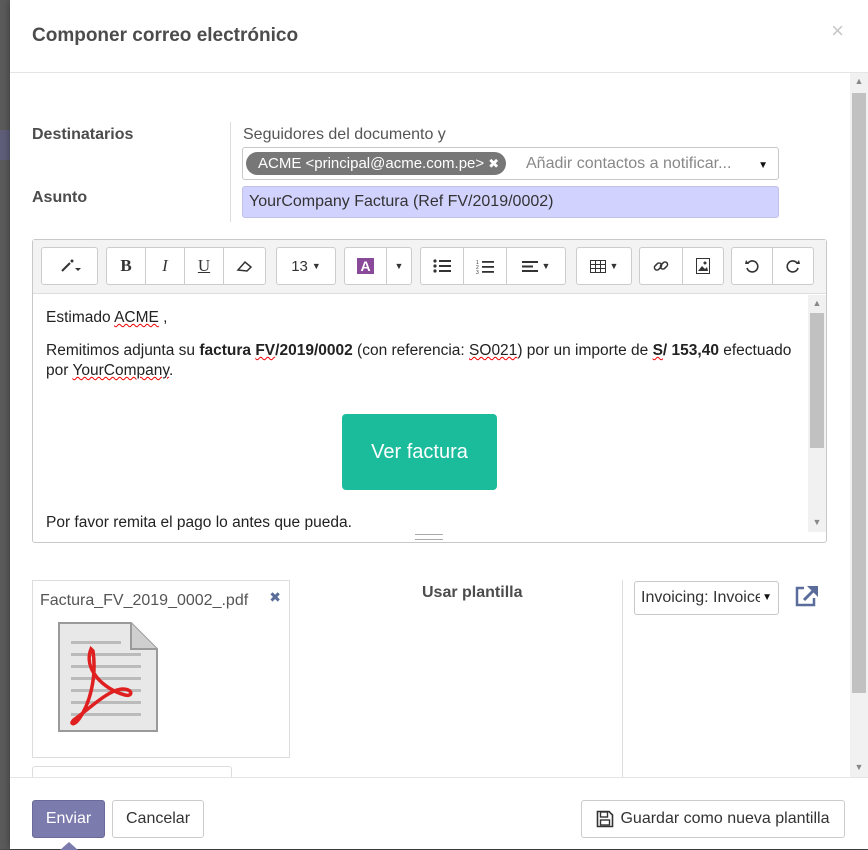  Describe the element at coordinates (299, 266) in the screenshot. I see `font-size-value: 13` at that location.